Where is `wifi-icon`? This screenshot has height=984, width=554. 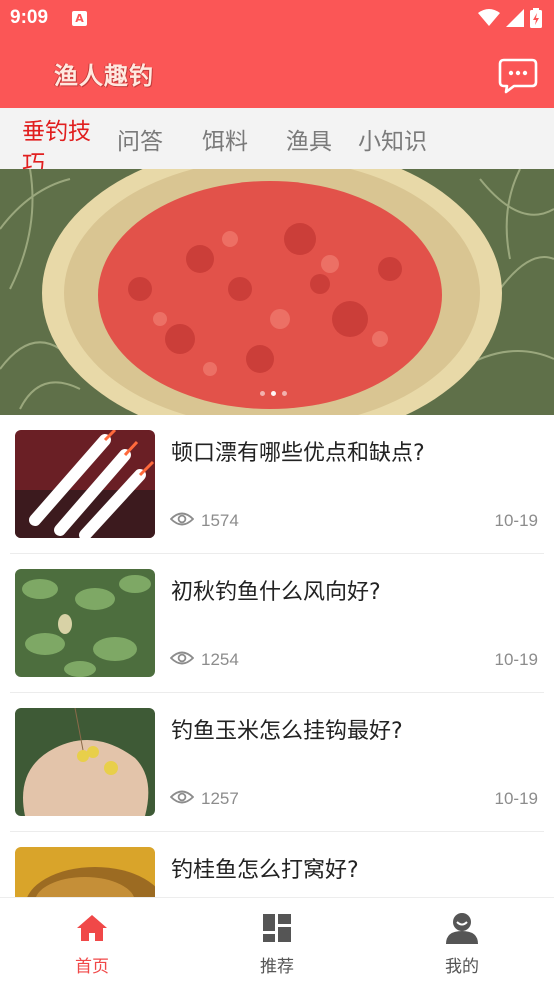
wifi-icon is located at coordinates (489, 17).